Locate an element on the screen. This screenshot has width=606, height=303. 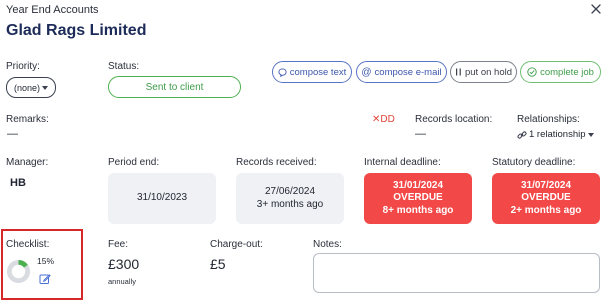
internal-deadline-ago: 8+ months ago is located at coordinates (418, 210).